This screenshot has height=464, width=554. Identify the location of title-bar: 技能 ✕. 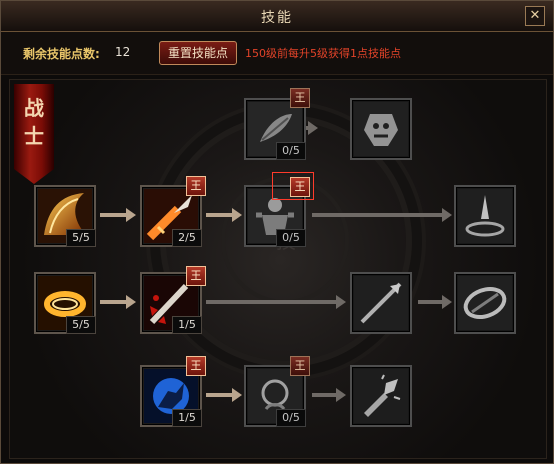
(277, 16).